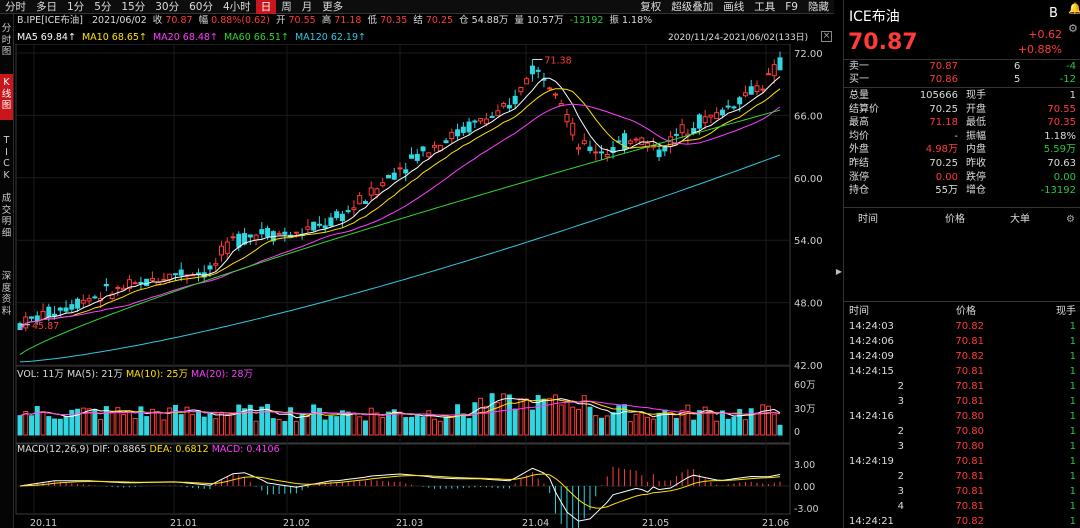  I want to click on period-tab-3: 5分, so click(102, 7).